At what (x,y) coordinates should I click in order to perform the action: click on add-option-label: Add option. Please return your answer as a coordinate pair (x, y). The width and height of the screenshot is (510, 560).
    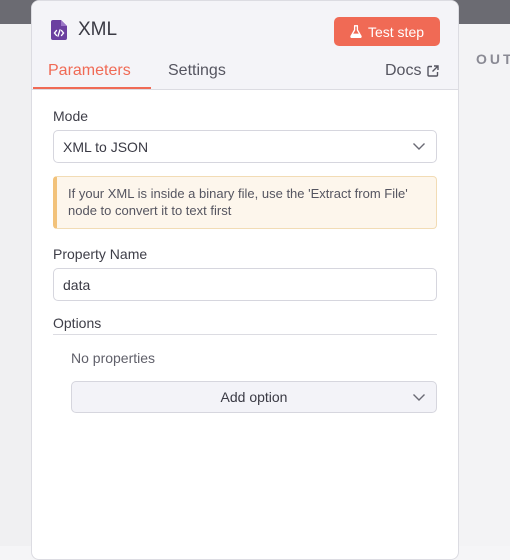
    Looking at the image, I should click on (254, 397).